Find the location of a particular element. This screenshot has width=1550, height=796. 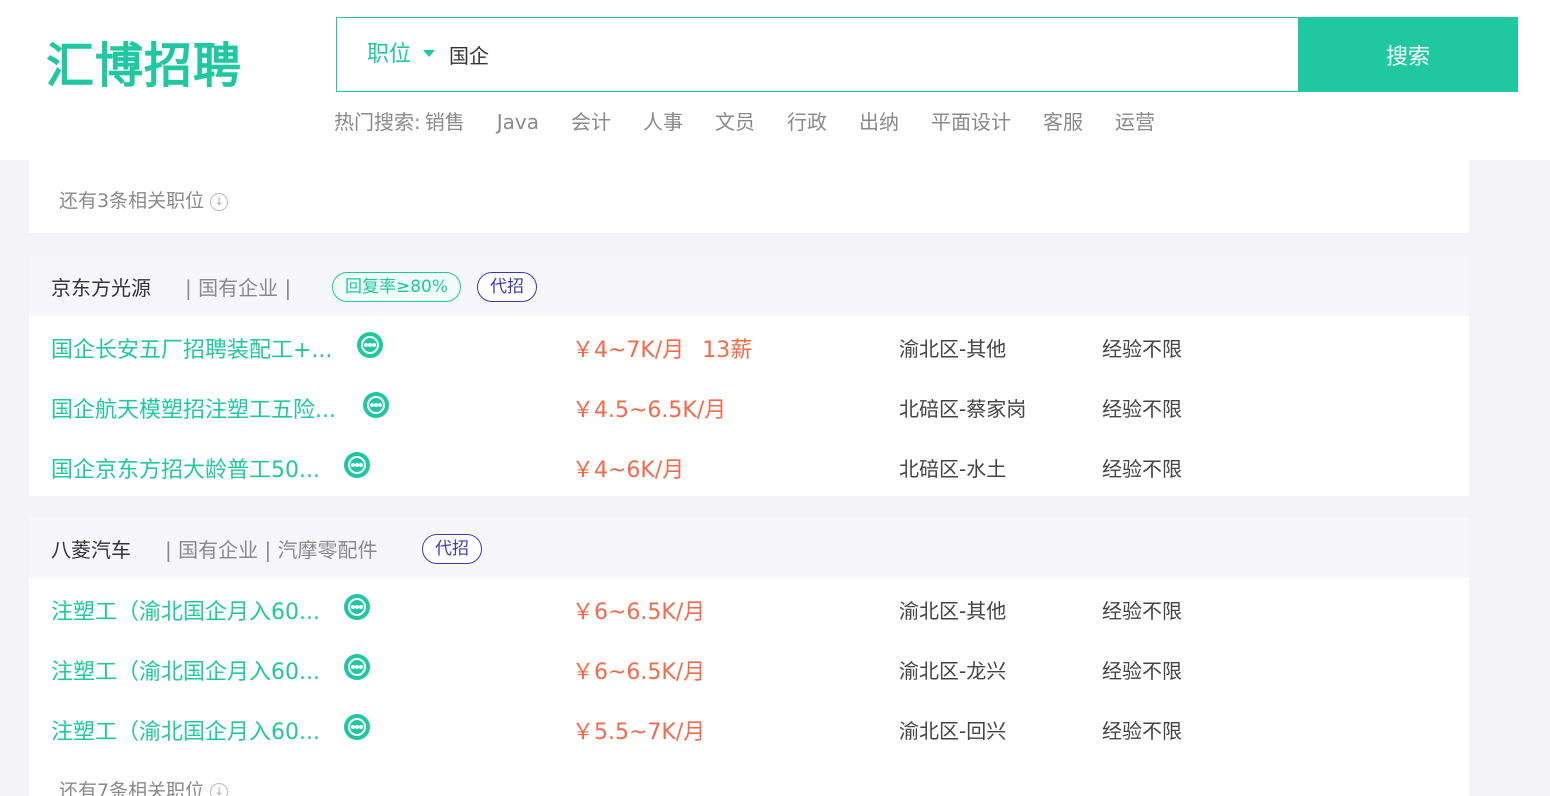

company-meta: | 国有企业 | 汽摩零配件 is located at coordinates (271, 550).